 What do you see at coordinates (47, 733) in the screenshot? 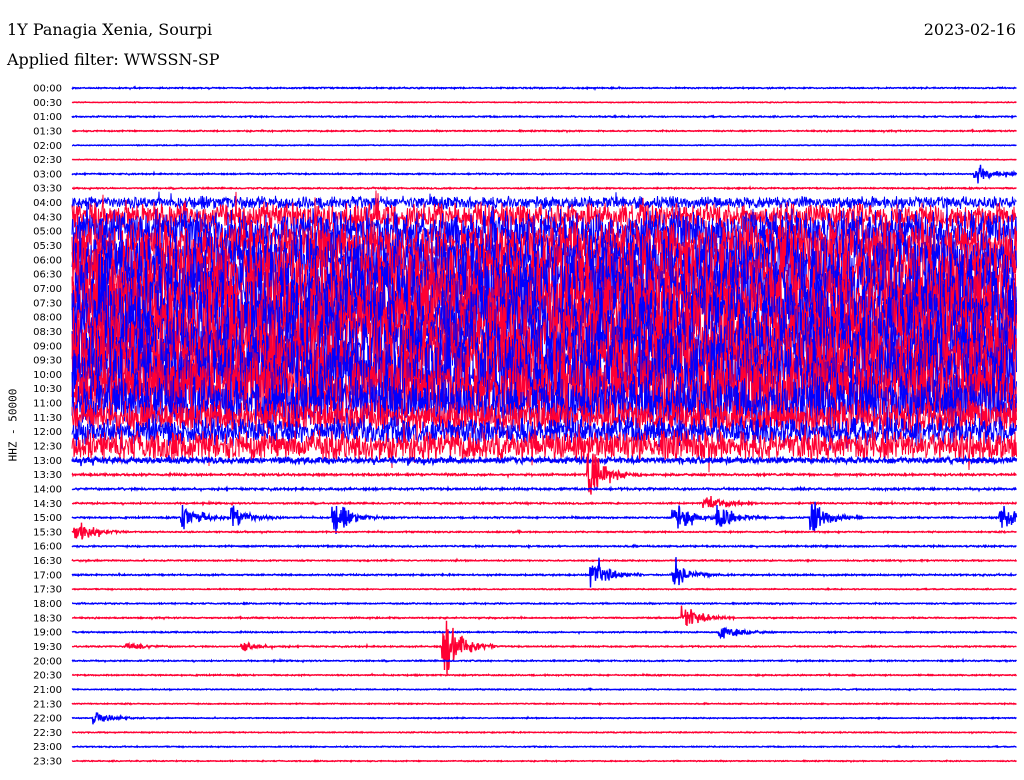
I see `time-tick-label: 22:30` at bounding box center [47, 733].